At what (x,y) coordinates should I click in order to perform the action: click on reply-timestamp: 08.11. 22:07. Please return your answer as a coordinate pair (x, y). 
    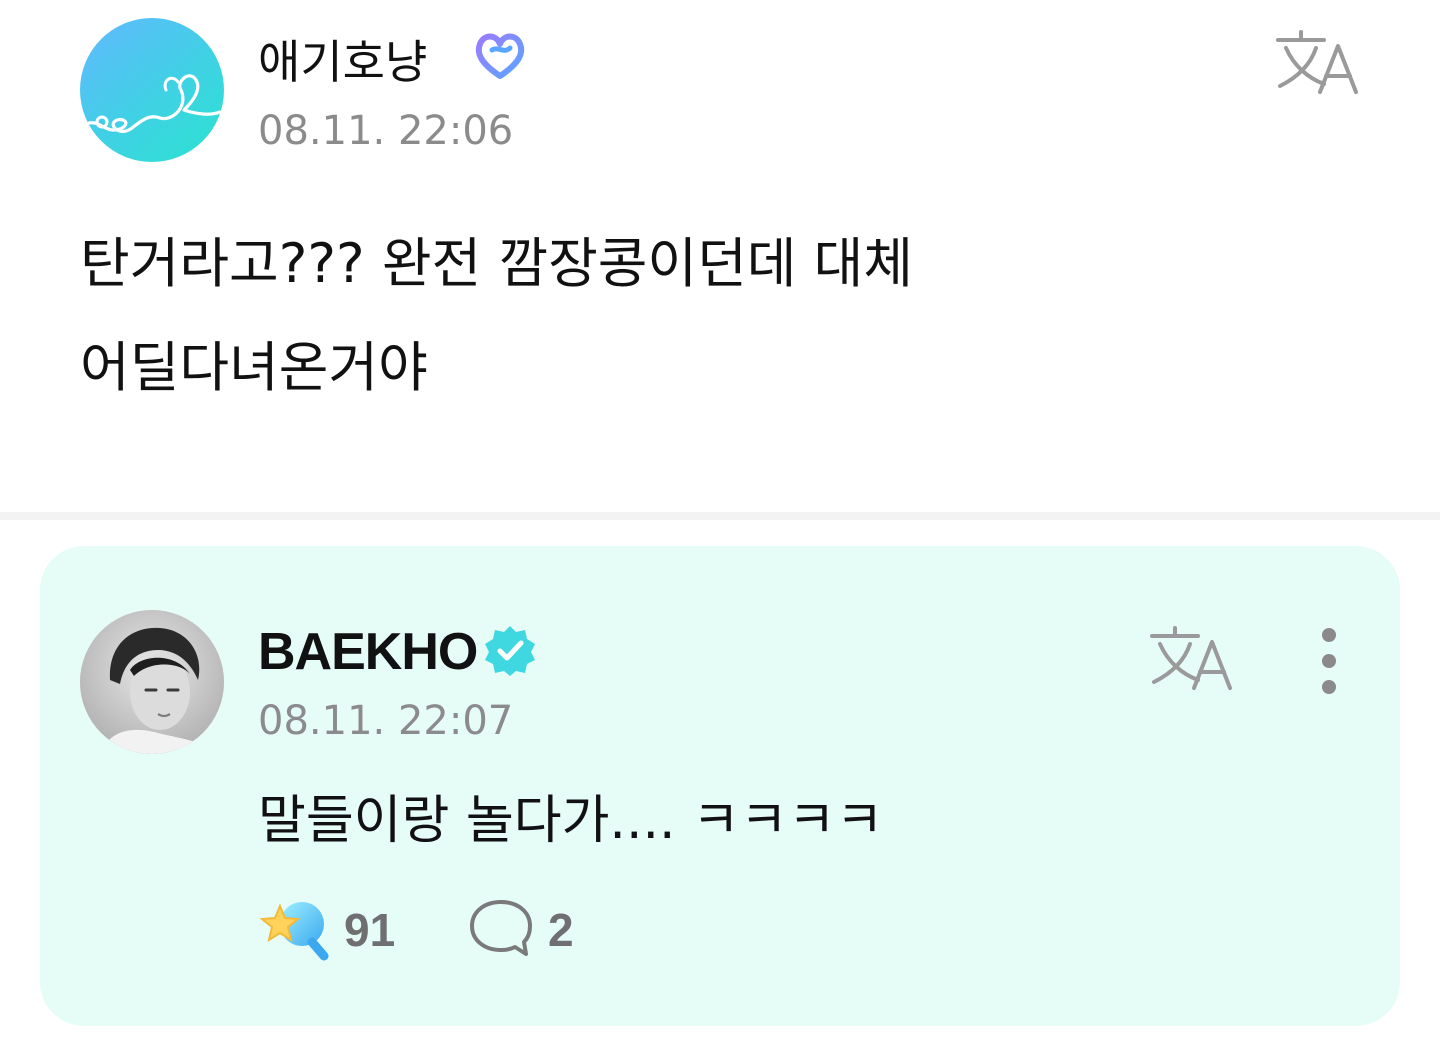
    Looking at the image, I should click on (386, 721).